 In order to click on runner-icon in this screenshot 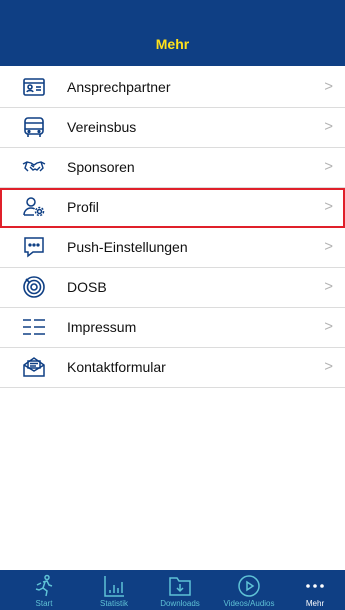, I will do `click(44, 585)`.